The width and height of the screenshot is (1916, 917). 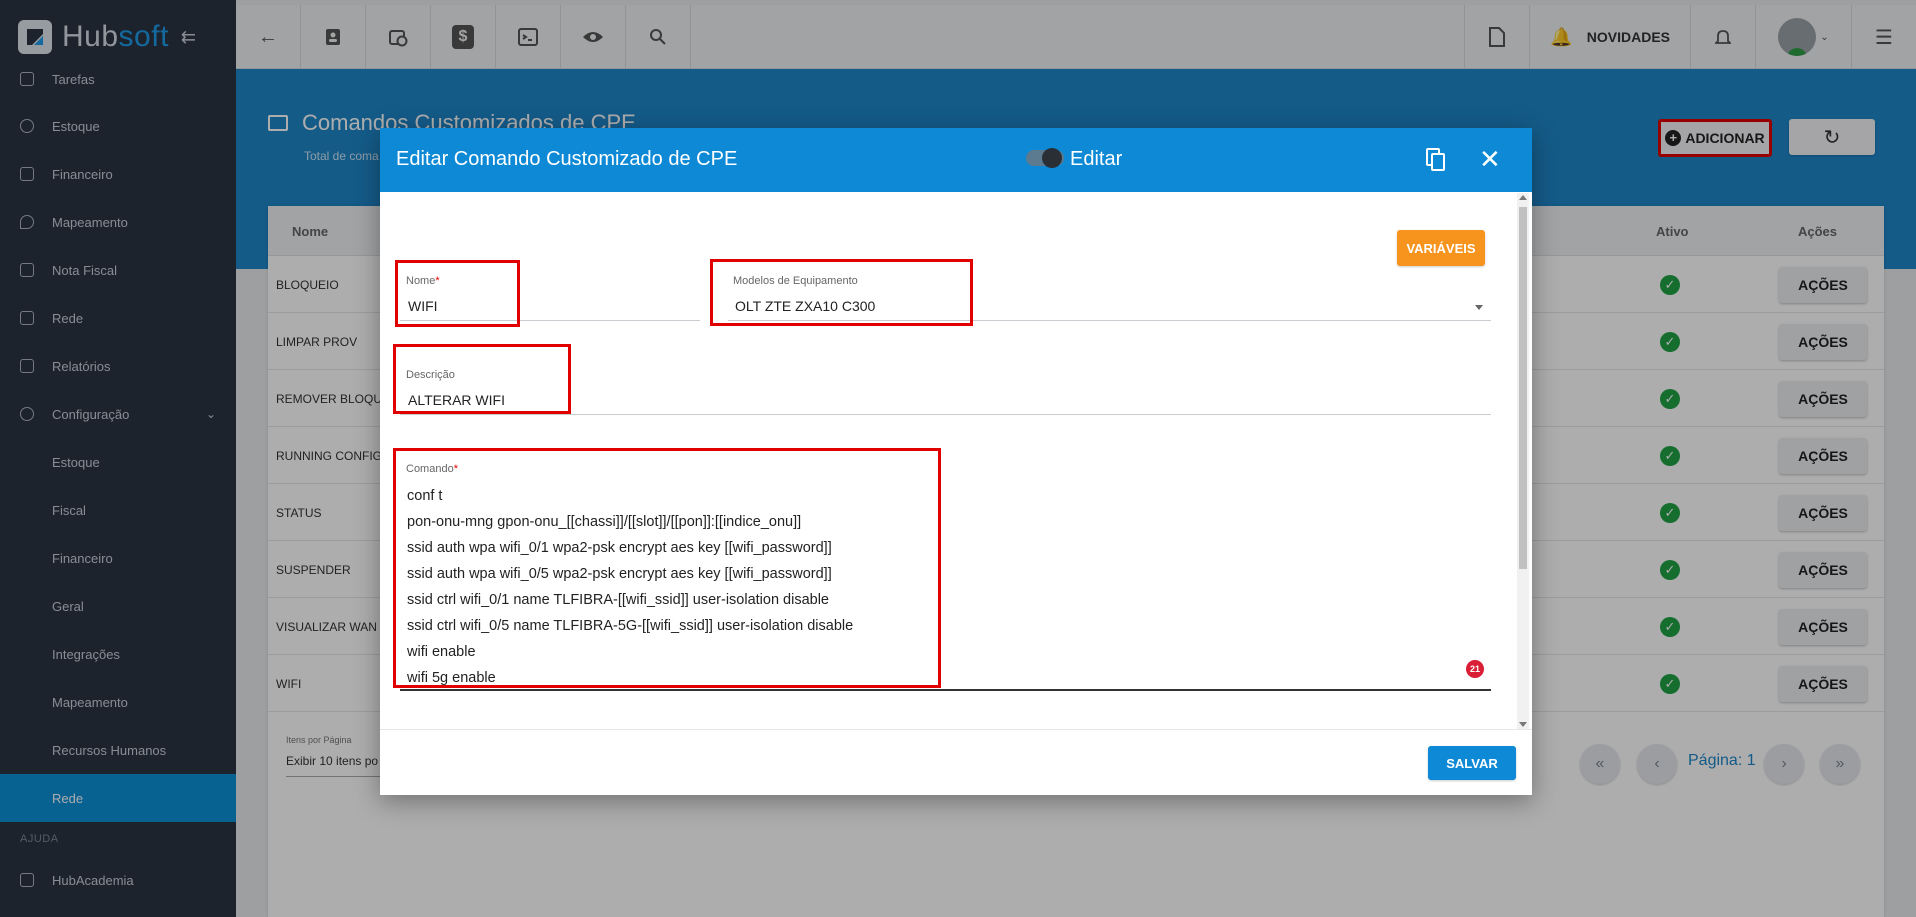 I want to click on modal-footer-divider, so click(x=956, y=729).